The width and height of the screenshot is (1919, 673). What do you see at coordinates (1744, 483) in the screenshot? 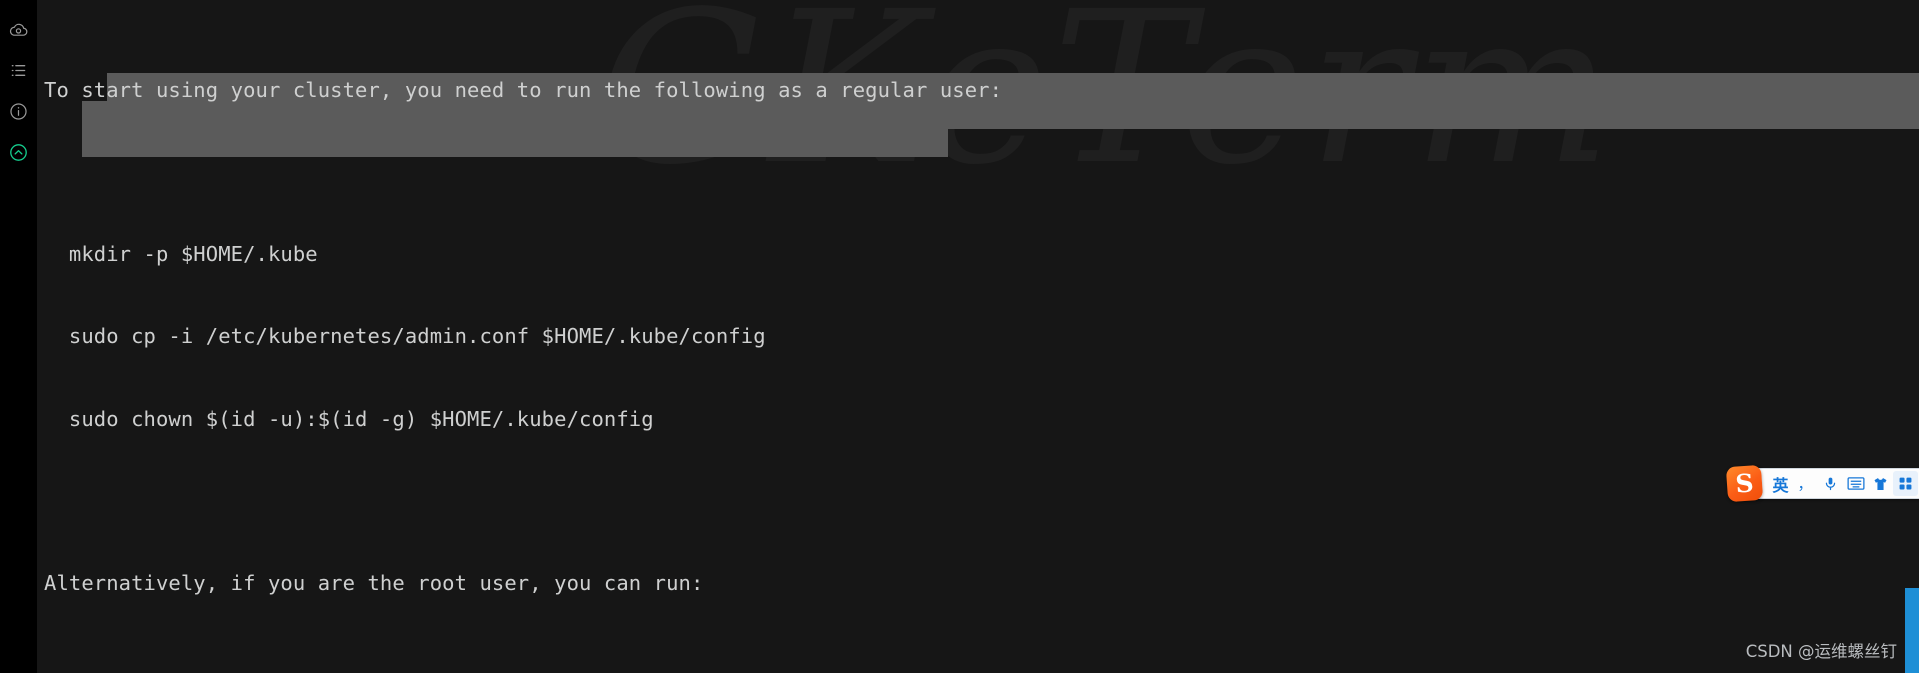
I see `sogou-logo-icon: S` at bounding box center [1744, 483].